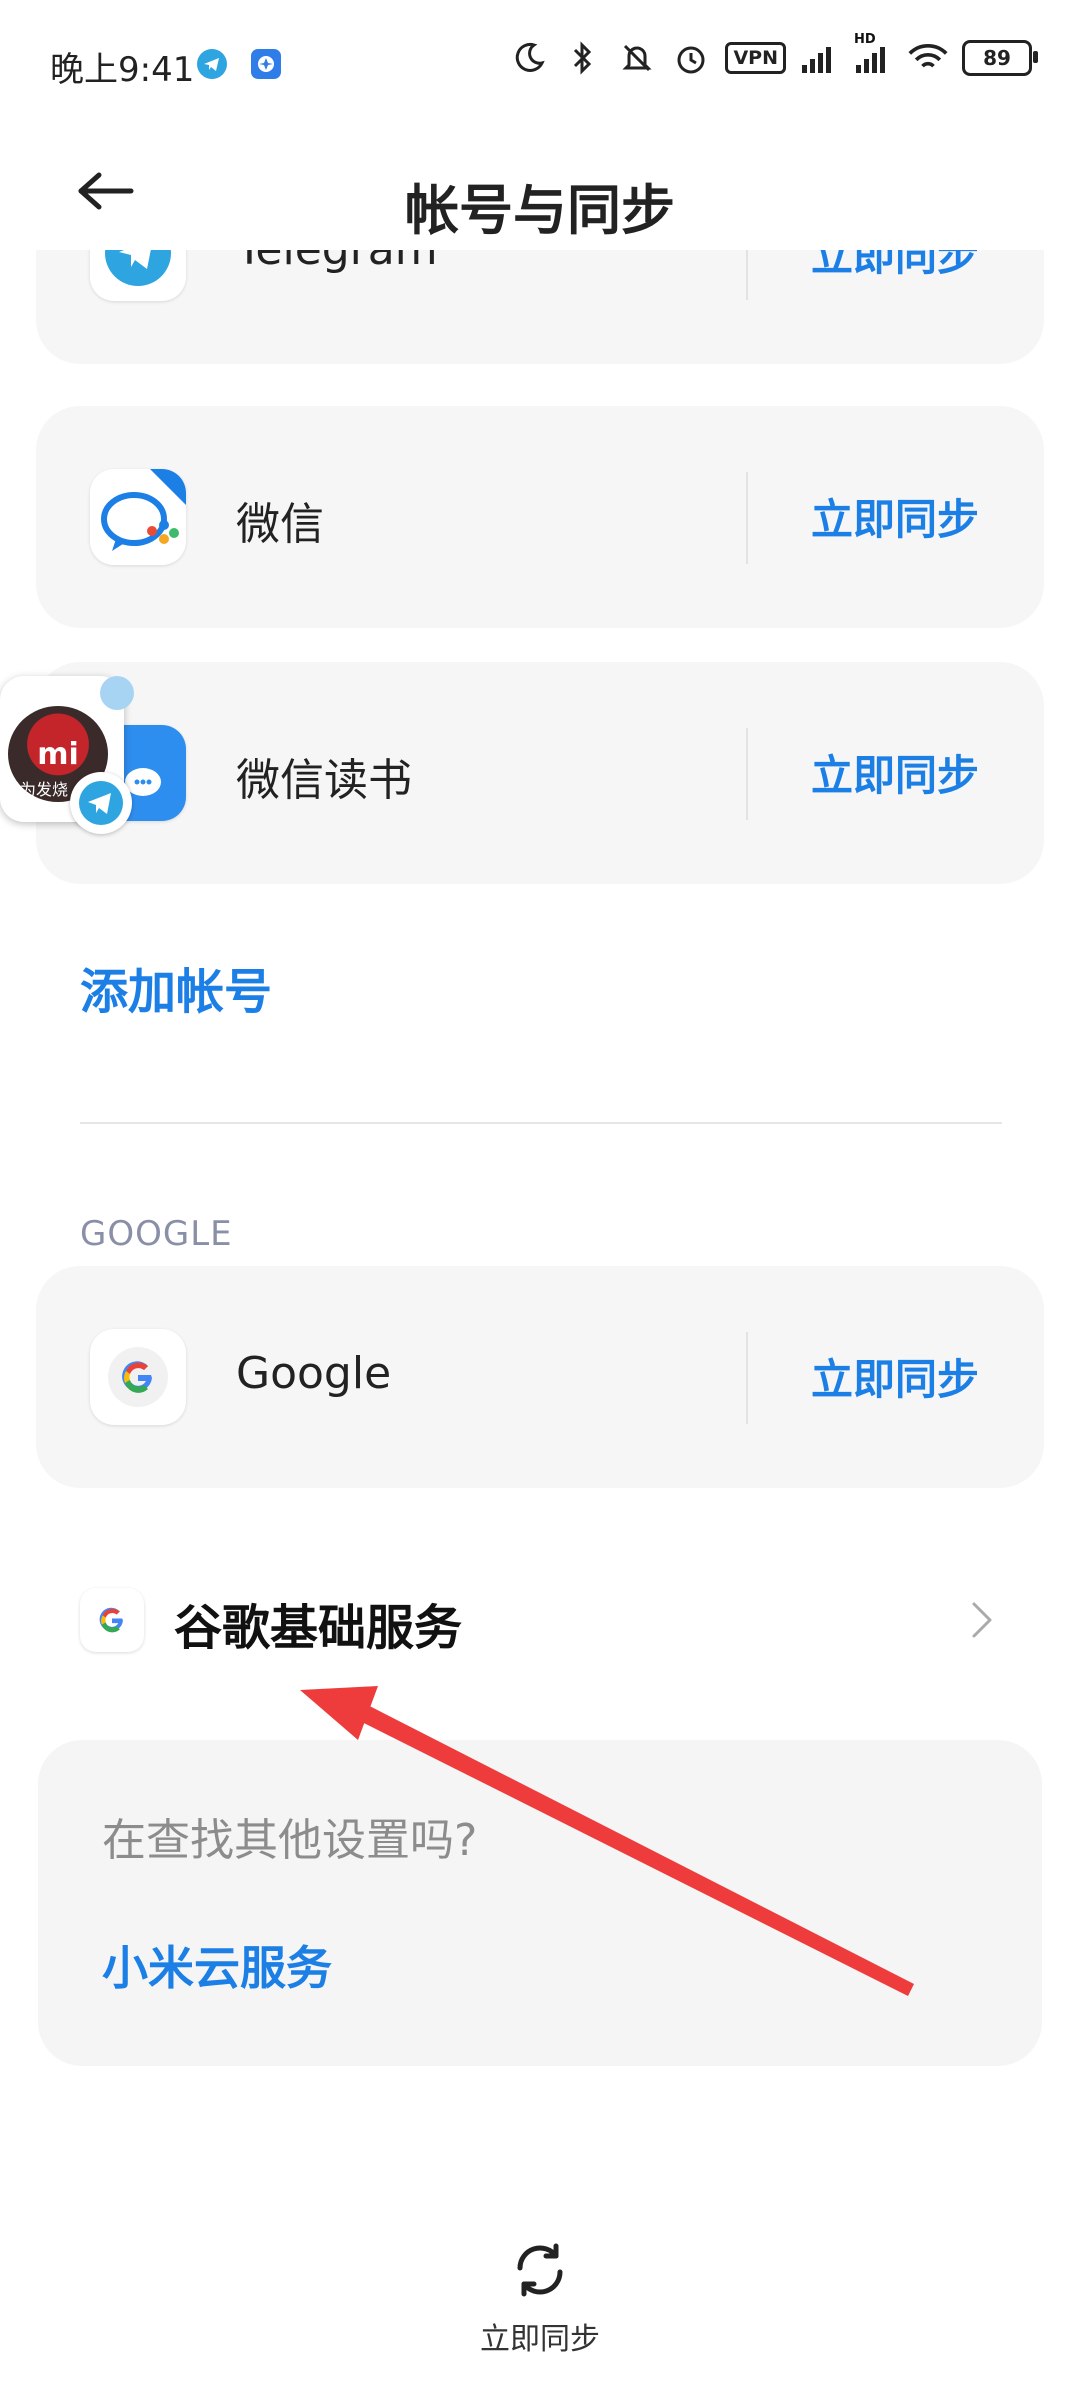  I want to click on vpn-icon: VPN, so click(755, 58).